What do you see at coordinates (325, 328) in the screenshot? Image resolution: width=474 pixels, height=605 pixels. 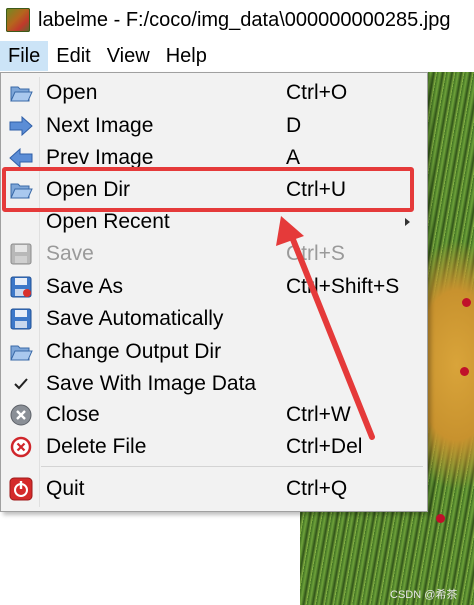 I see `red-arrow-annotation` at bounding box center [325, 328].